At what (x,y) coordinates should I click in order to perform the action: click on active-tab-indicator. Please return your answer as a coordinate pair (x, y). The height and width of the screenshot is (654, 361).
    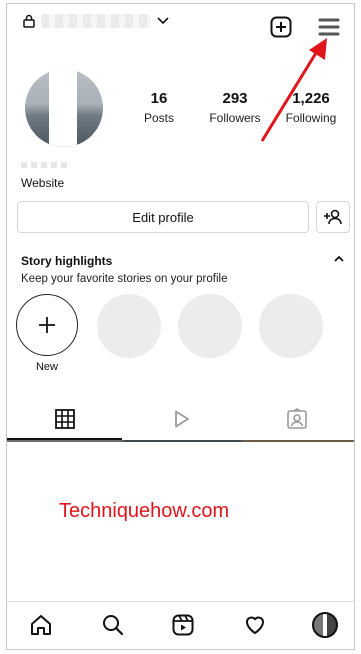
    Looking at the image, I should click on (64, 439).